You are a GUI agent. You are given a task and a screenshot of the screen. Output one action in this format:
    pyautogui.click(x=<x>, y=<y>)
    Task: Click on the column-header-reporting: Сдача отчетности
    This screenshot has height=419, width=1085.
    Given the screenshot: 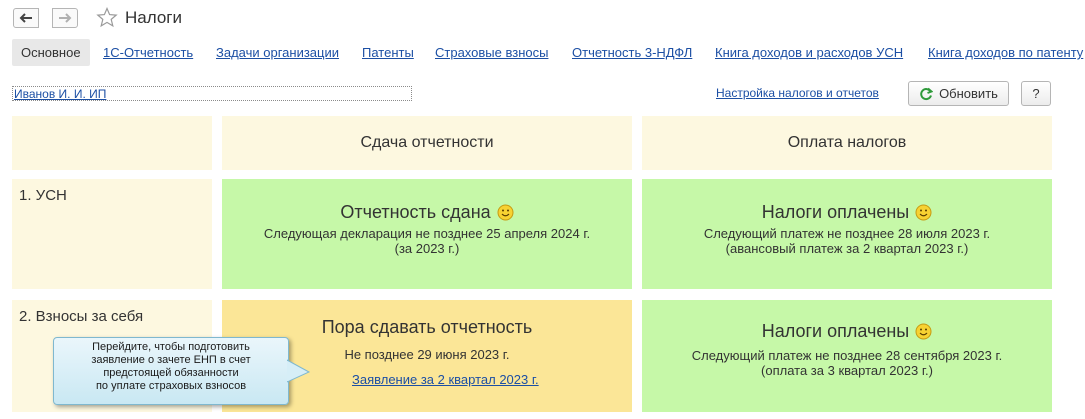 What is the action you would take?
    pyautogui.click(x=427, y=143)
    